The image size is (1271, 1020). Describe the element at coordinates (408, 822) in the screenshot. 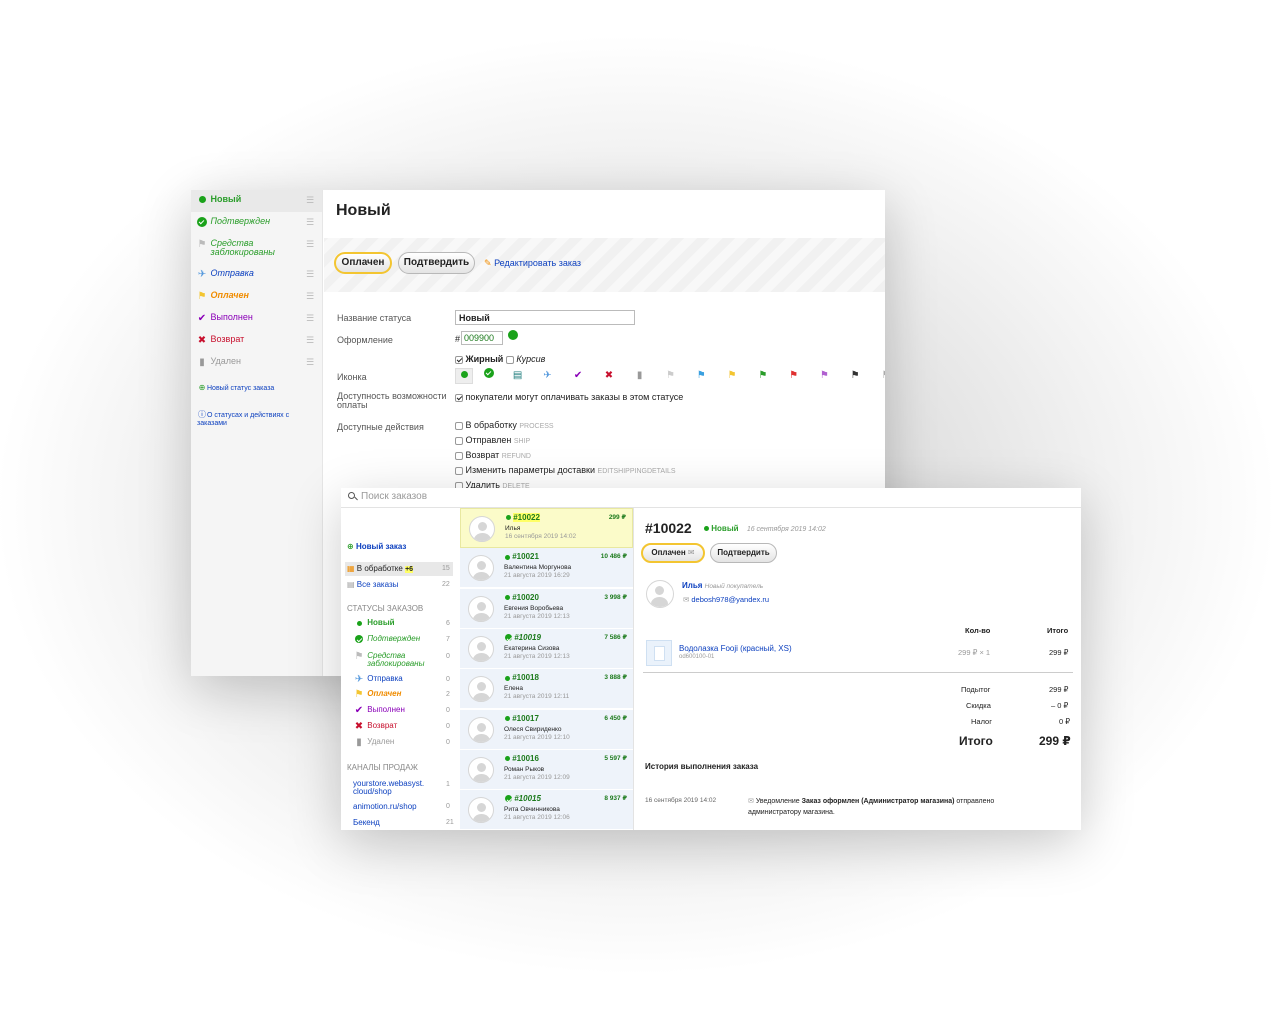

I see `sales-channel-2: Бекенд 21` at that location.